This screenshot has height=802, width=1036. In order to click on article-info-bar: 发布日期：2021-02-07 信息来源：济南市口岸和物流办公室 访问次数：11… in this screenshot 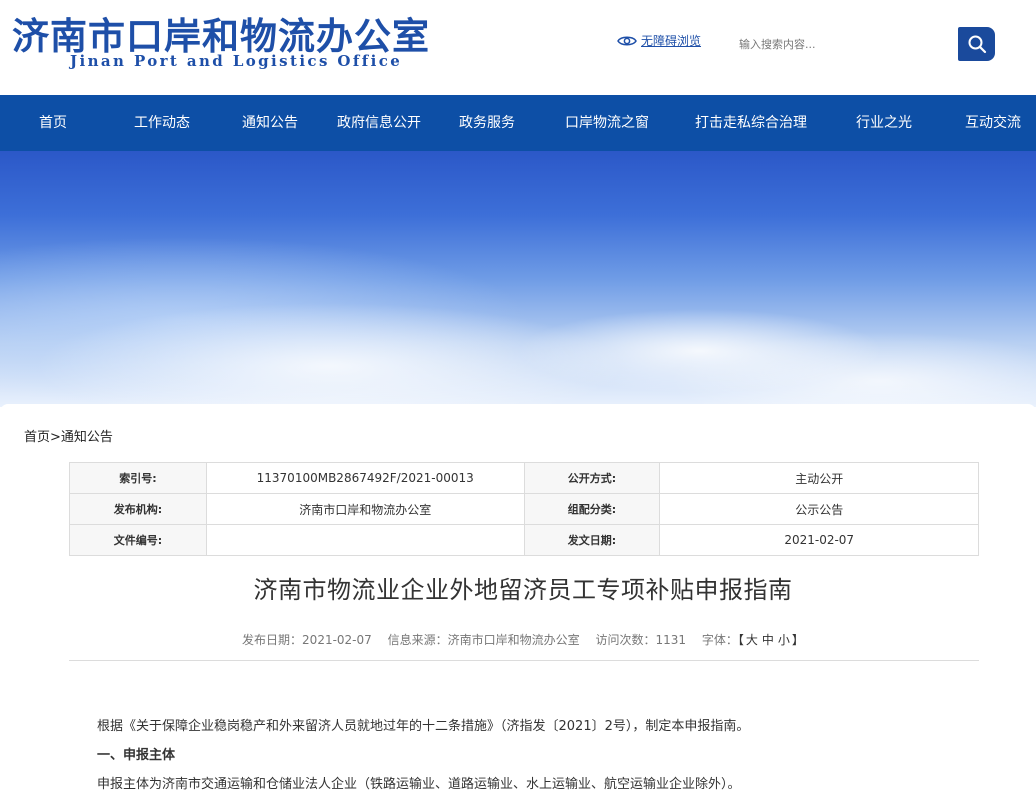, I will do `click(518, 639)`.